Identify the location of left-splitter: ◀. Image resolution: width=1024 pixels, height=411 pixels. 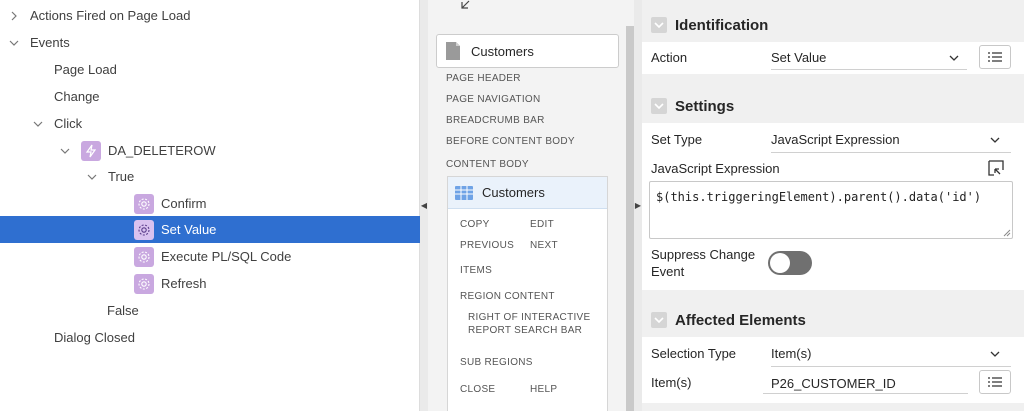
(424, 205).